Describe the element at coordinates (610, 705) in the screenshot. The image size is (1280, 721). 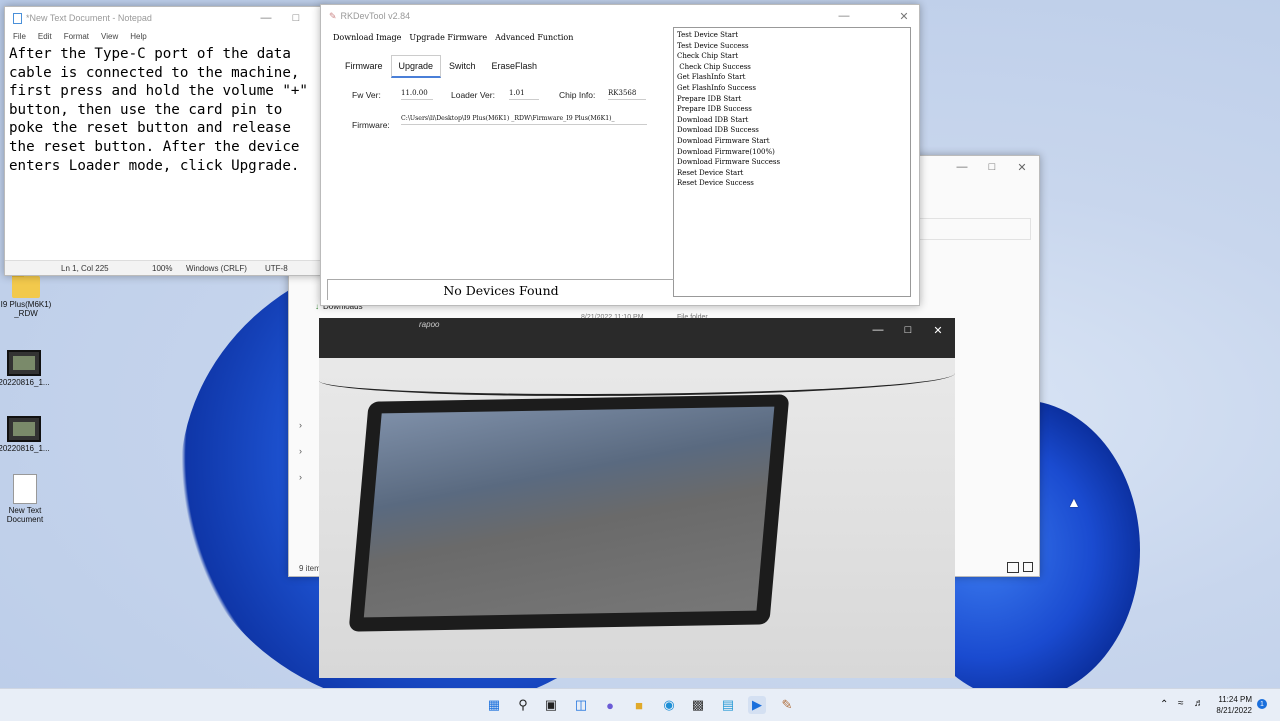
I see `chat-icon: ●` at that location.